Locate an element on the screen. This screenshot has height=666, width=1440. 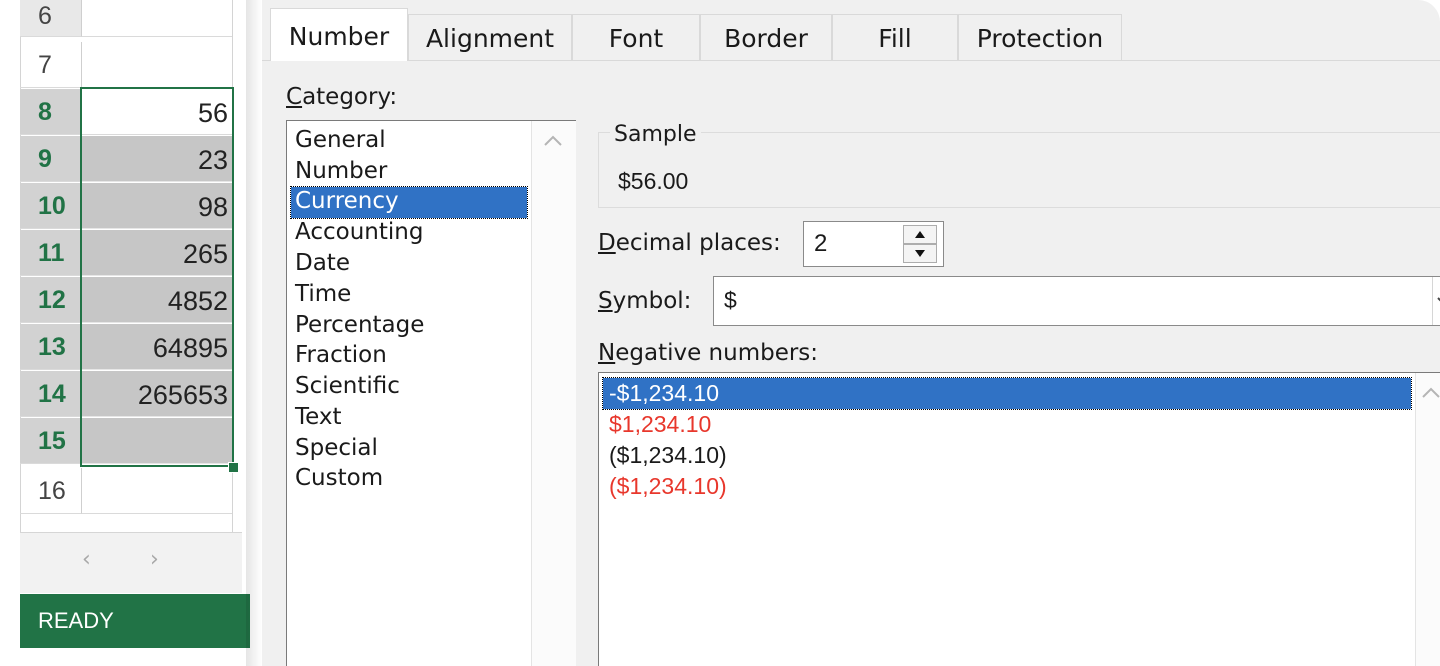
horizontal-scrollbar: ‹ › is located at coordinates (131, 562).